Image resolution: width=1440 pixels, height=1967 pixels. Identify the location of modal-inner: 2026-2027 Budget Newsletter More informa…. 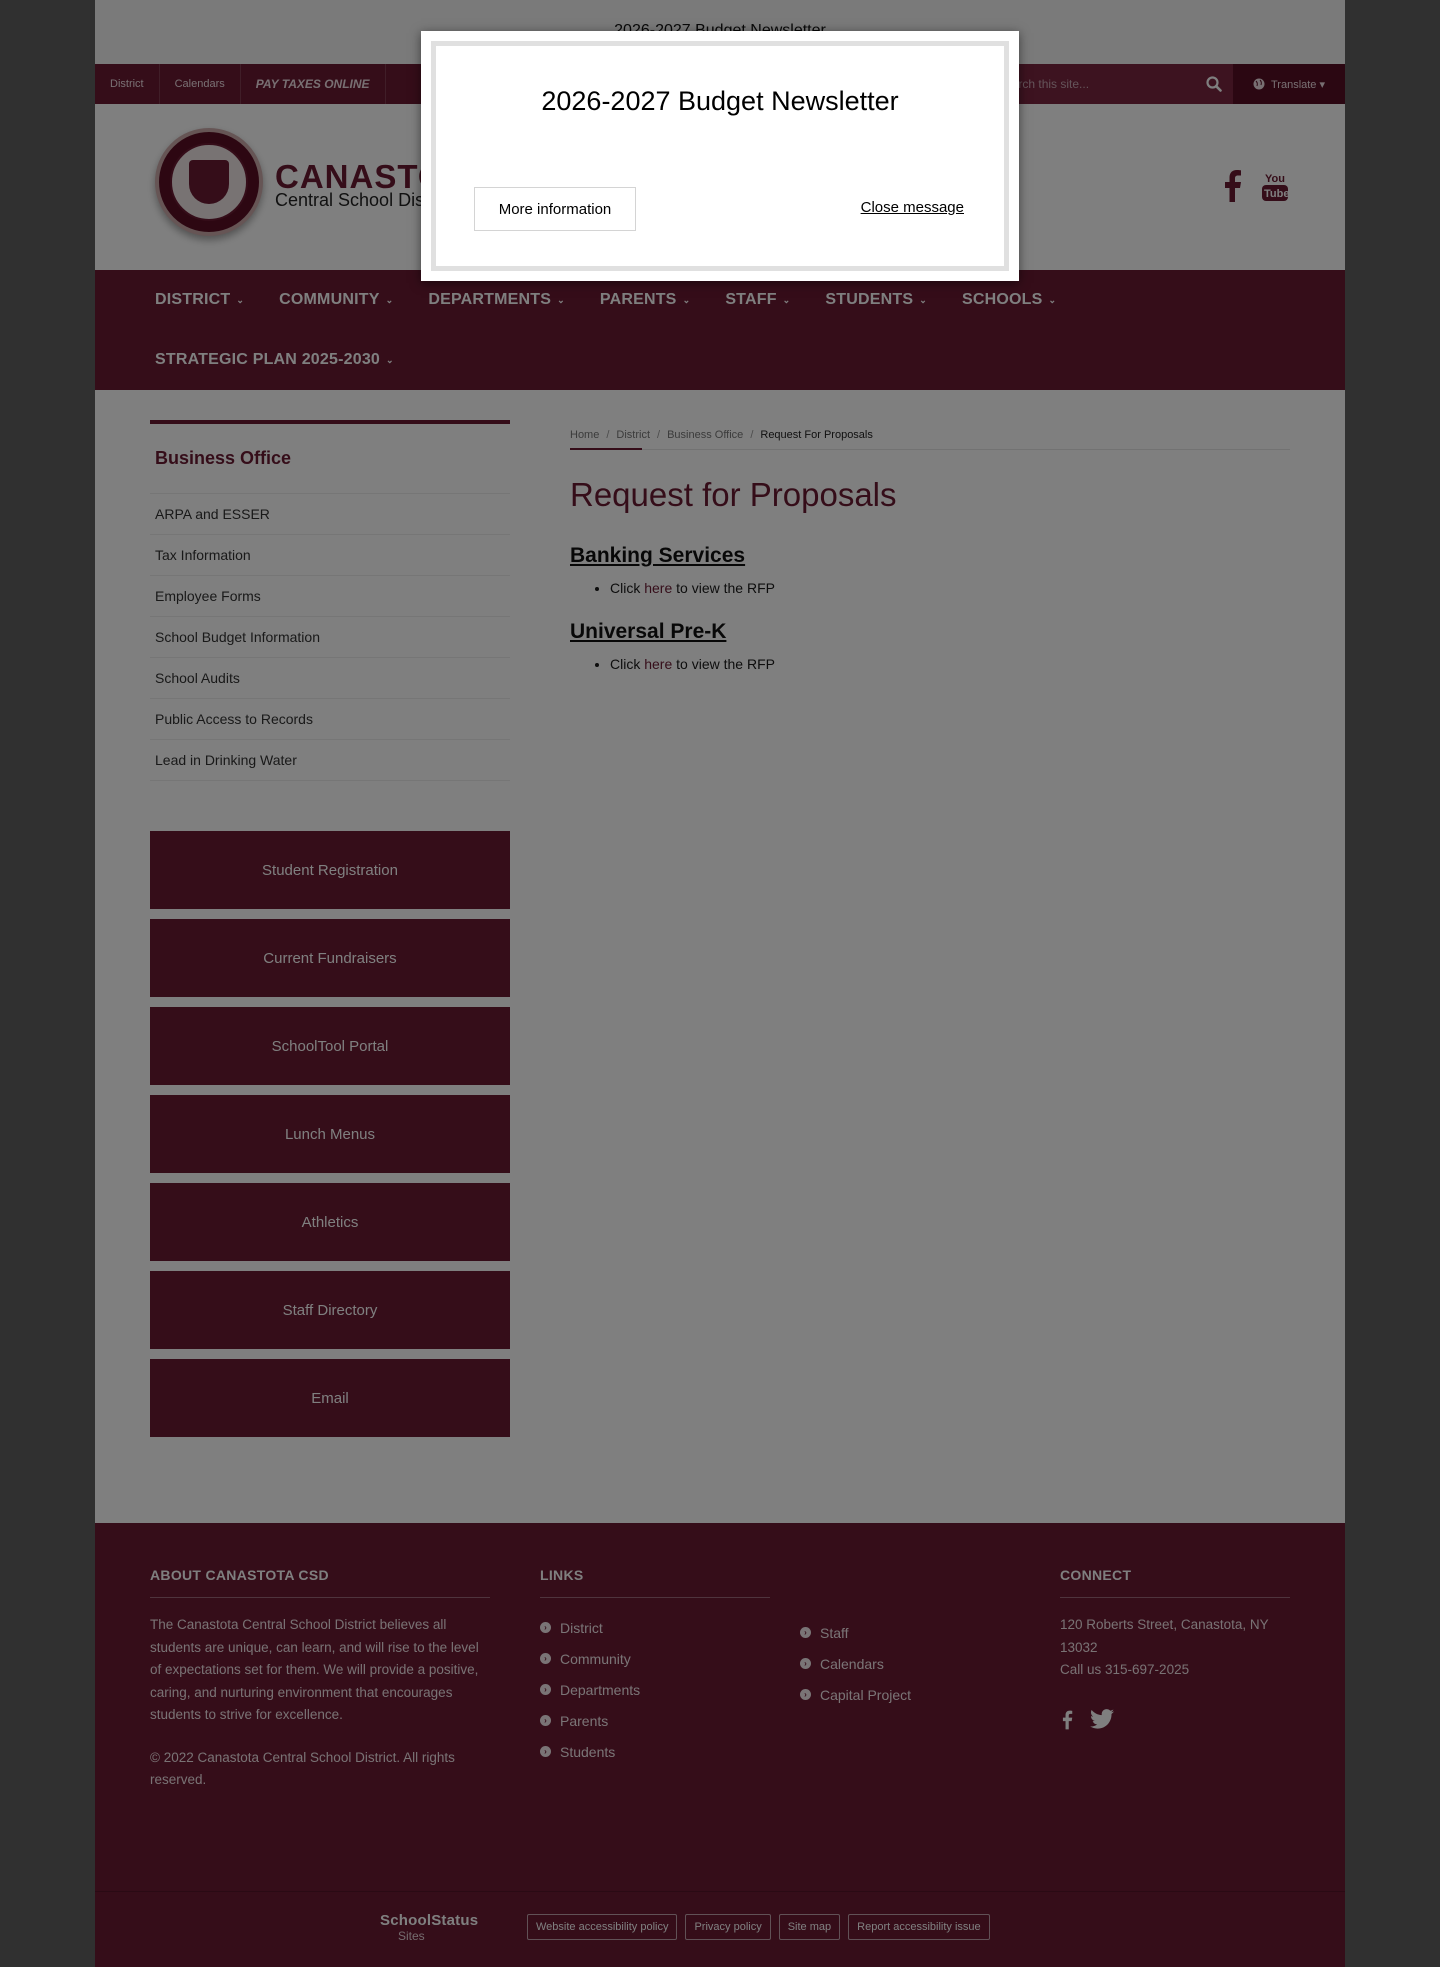
(720, 156).